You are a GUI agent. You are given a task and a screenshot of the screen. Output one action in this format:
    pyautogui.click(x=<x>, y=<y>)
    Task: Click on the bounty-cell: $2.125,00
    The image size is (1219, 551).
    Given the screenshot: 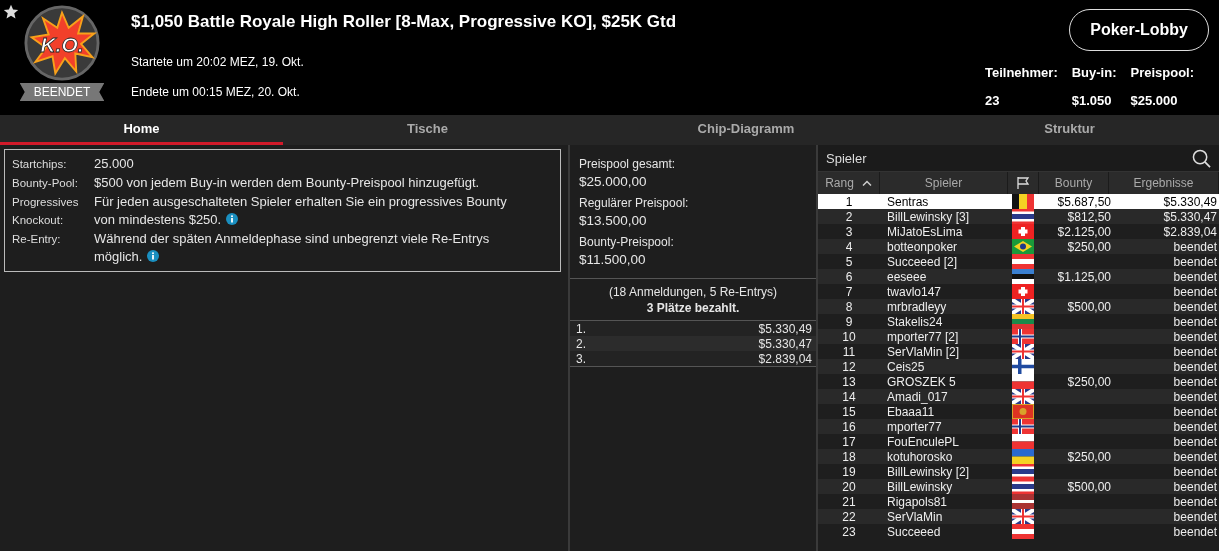 What is the action you would take?
    pyautogui.click(x=1084, y=231)
    